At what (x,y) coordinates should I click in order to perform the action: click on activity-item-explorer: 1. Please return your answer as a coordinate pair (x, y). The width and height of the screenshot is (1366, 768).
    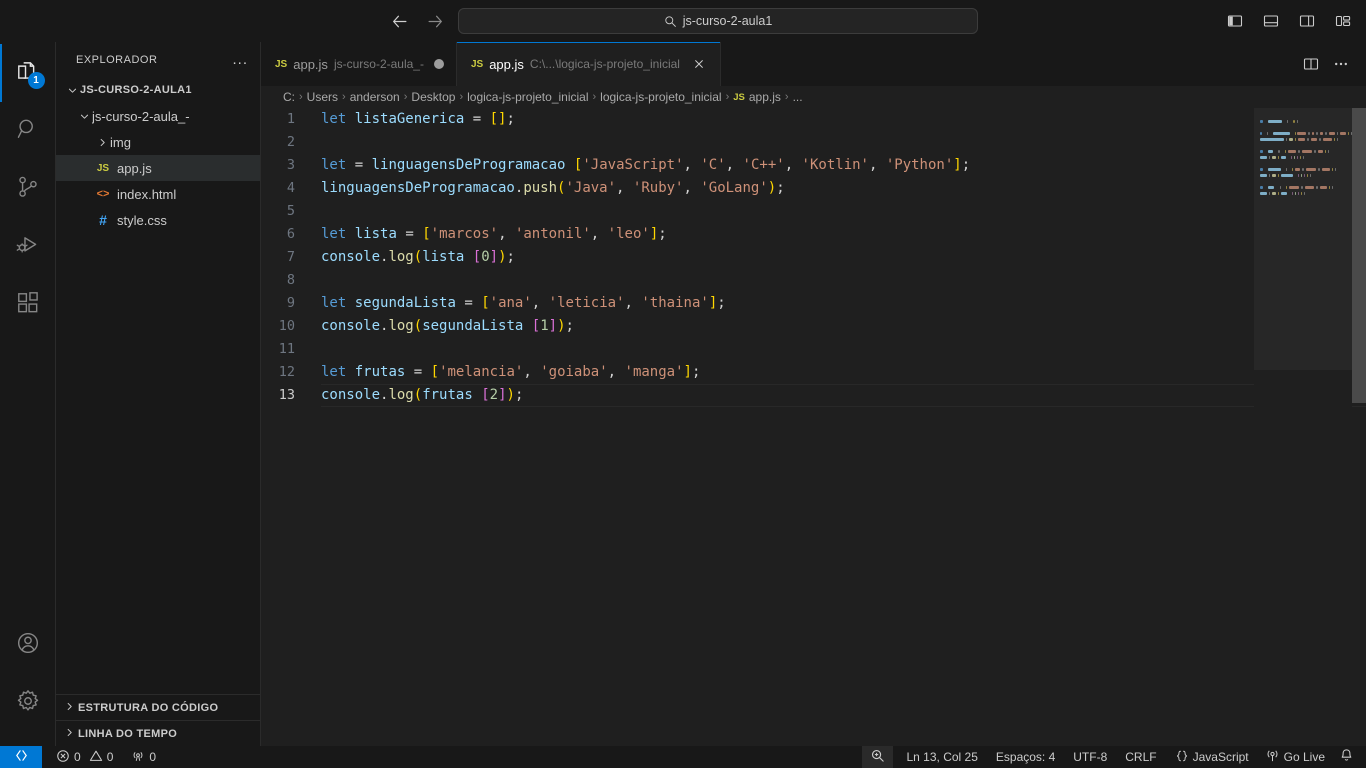
    Looking at the image, I should click on (28, 73).